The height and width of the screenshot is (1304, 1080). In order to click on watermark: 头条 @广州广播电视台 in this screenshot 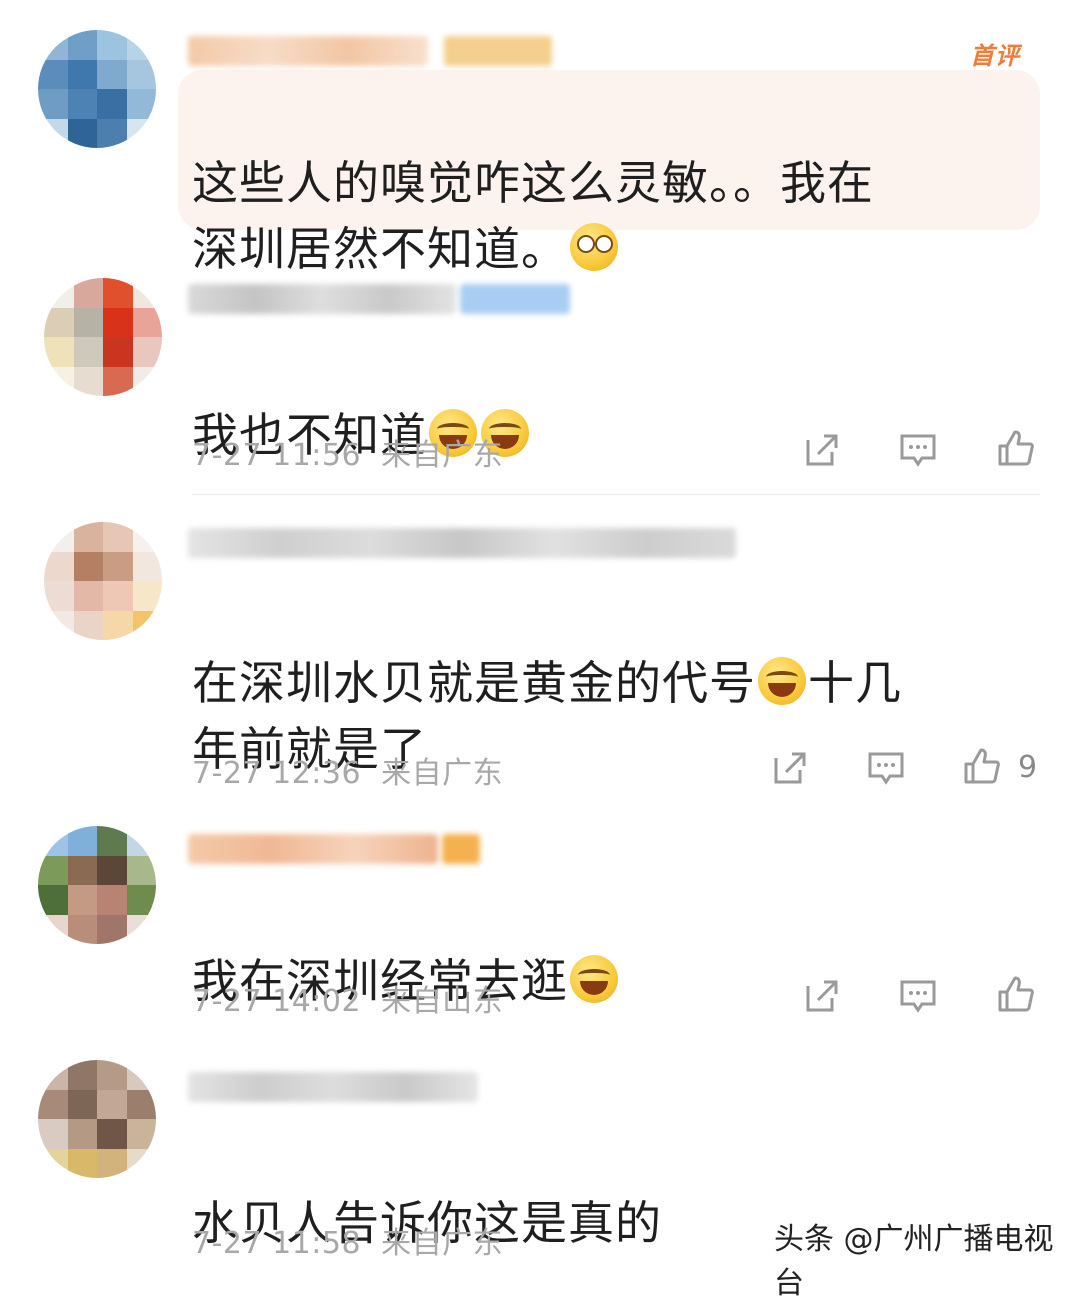, I will do `click(925, 1258)`.